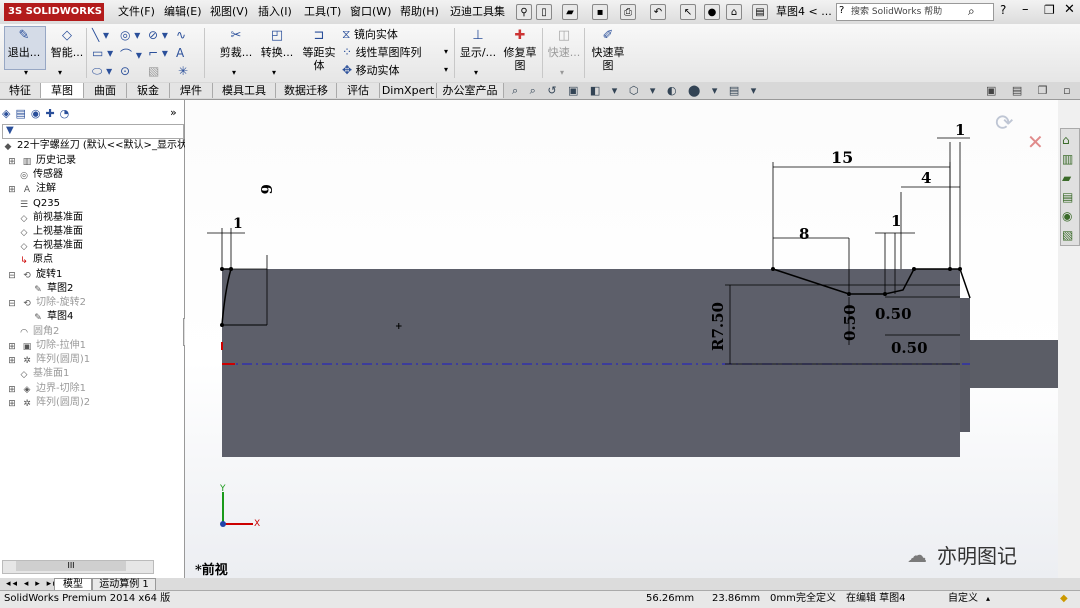  What do you see at coordinates (58, 114) in the screenshot?
I see `panel-tab-icons: ◈▤◉✚◔` at bounding box center [58, 114].